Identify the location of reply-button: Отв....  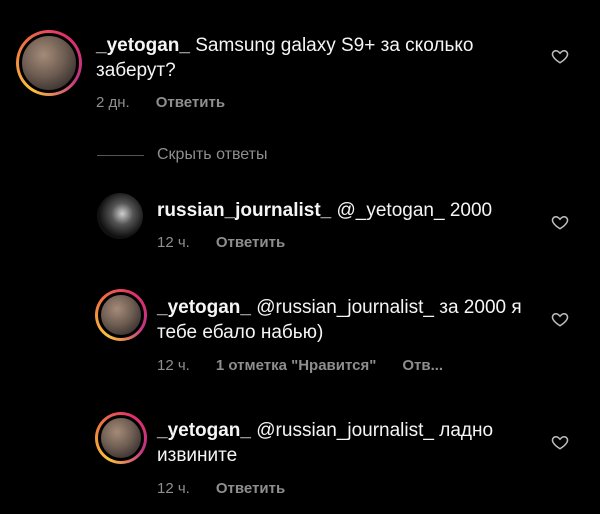
(422, 365).